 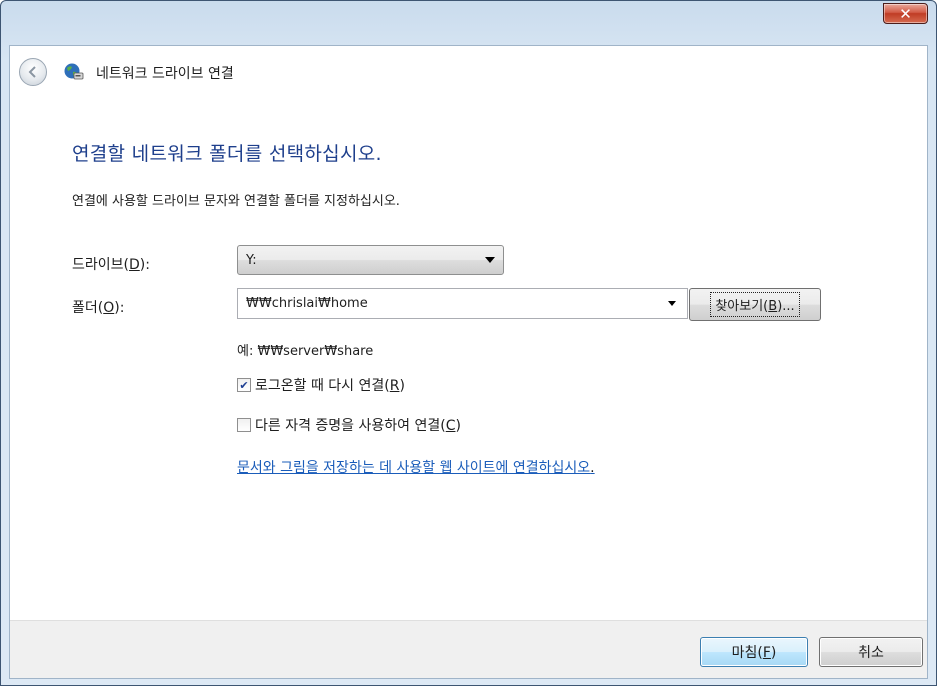 What do you see at coordinates (468, 22) in the screenshot?
I see `title-bar: ✕` at bounding box center [468, 22].